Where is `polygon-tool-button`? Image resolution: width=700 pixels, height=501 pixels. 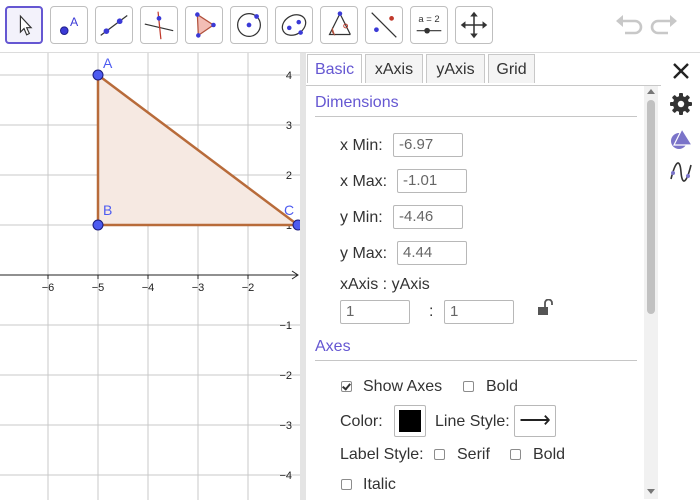 polygon-tool-button is located at coordinates (204, 25).